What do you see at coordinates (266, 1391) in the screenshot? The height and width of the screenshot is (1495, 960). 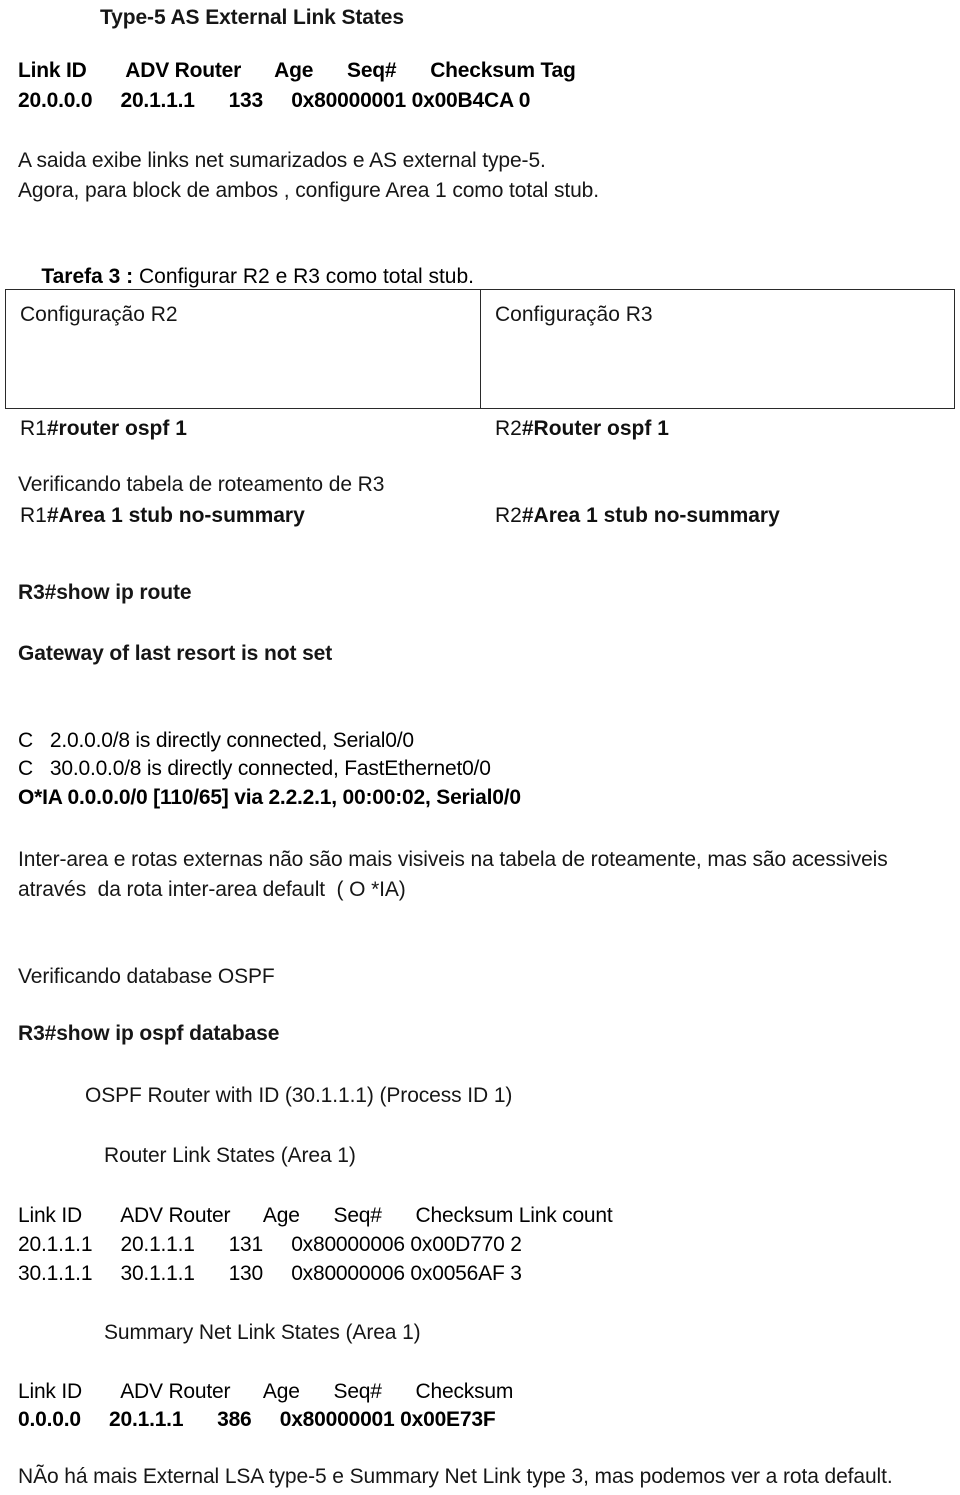 I see `summary-net-link-states-header: Link ID ADV Router Age Seq# Checksum` at bounding box center [266, 1391].